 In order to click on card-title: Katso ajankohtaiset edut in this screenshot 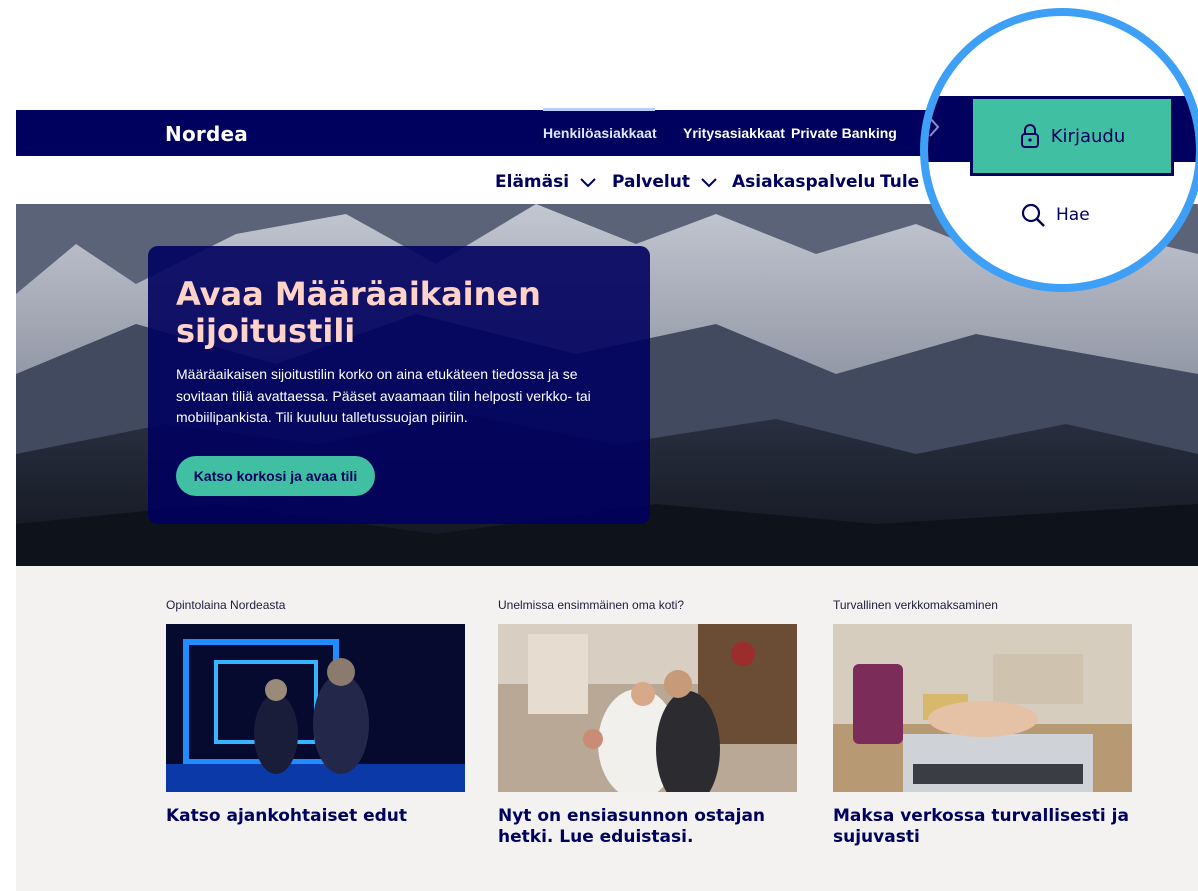, I will do `click(316, 816)`.